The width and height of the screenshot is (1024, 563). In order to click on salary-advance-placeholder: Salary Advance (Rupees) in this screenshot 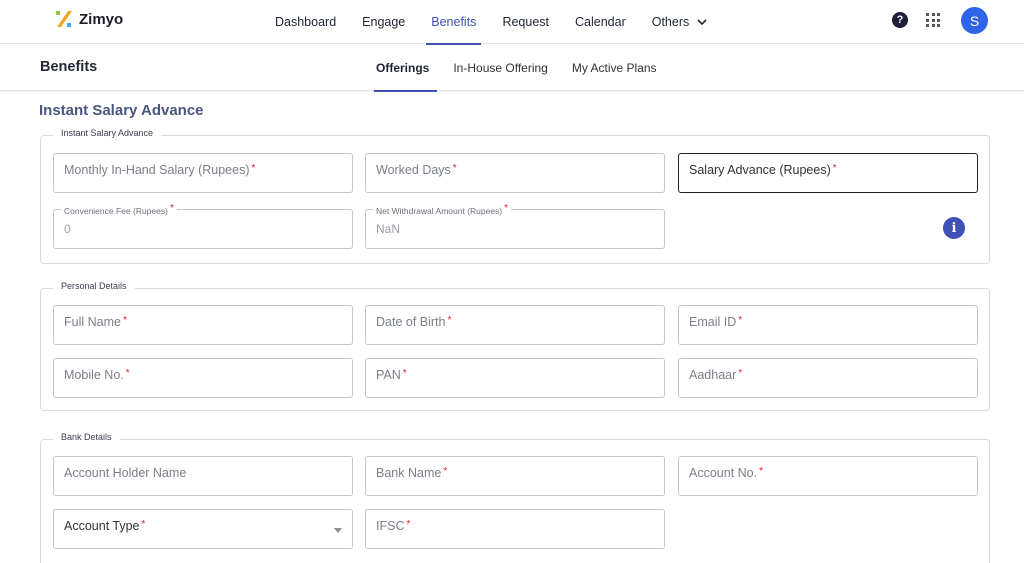, I will do `click(760, 170)`.